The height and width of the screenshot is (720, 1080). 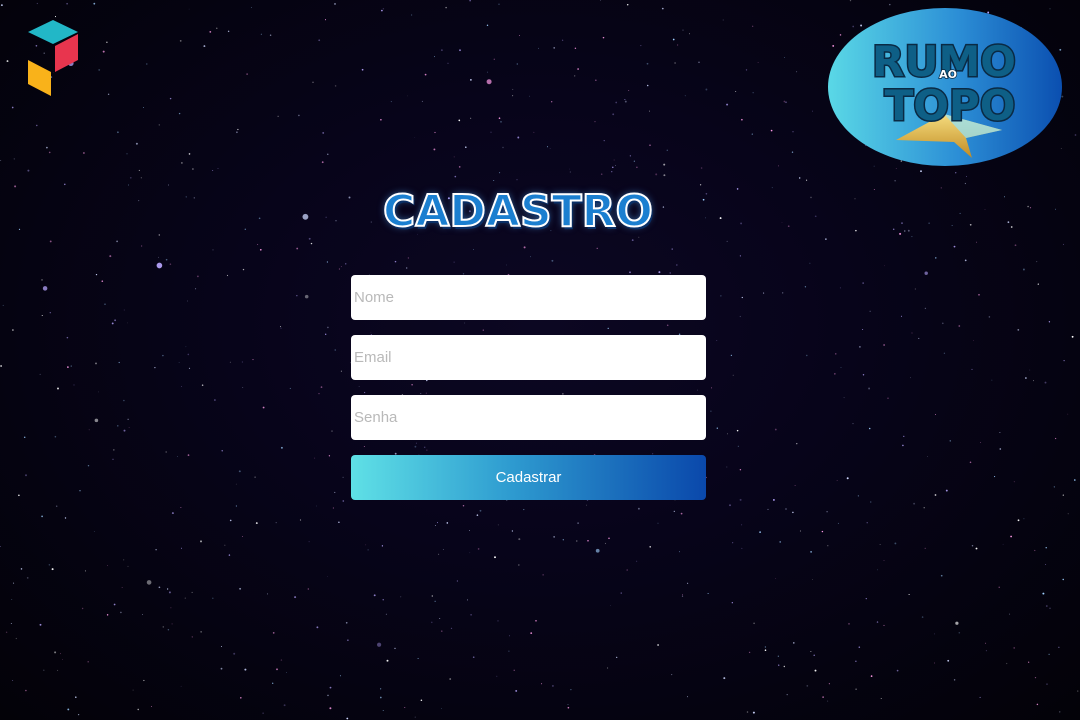 What do you see at coordinates (528, 417) in the screenshot?
I see `password-input` at bounding box center [528, 417].